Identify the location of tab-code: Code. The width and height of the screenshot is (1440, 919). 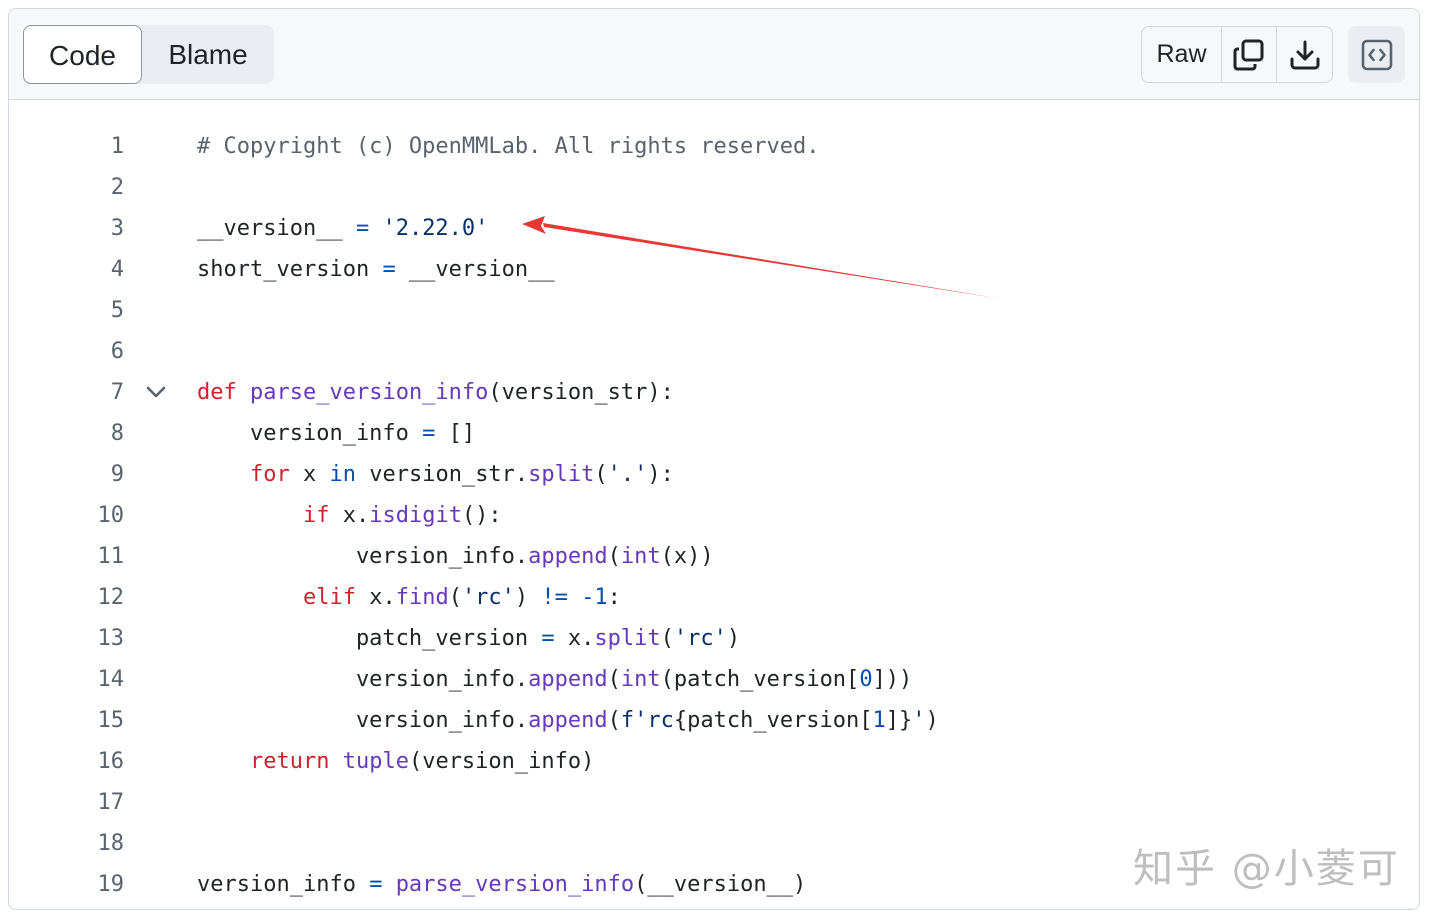
(82, 54).